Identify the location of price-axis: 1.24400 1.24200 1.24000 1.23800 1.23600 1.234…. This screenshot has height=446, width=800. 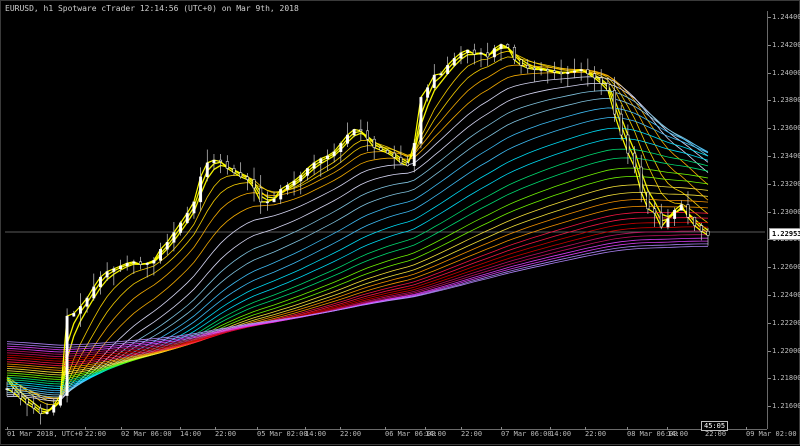
(783, 220).